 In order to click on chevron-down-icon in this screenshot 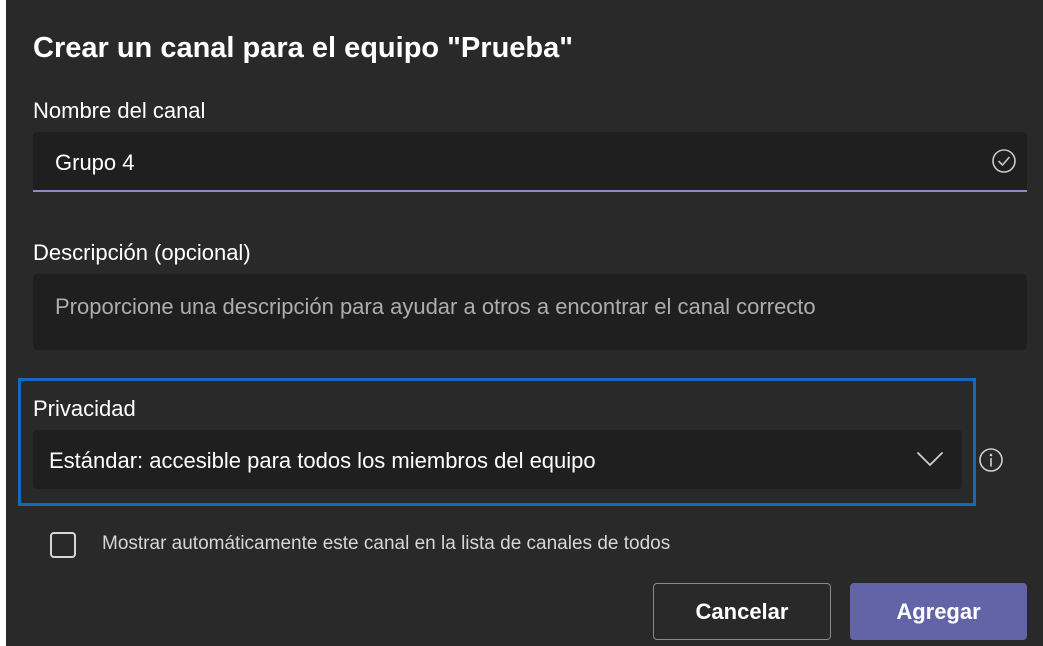, I will do `click(930, 459)`.